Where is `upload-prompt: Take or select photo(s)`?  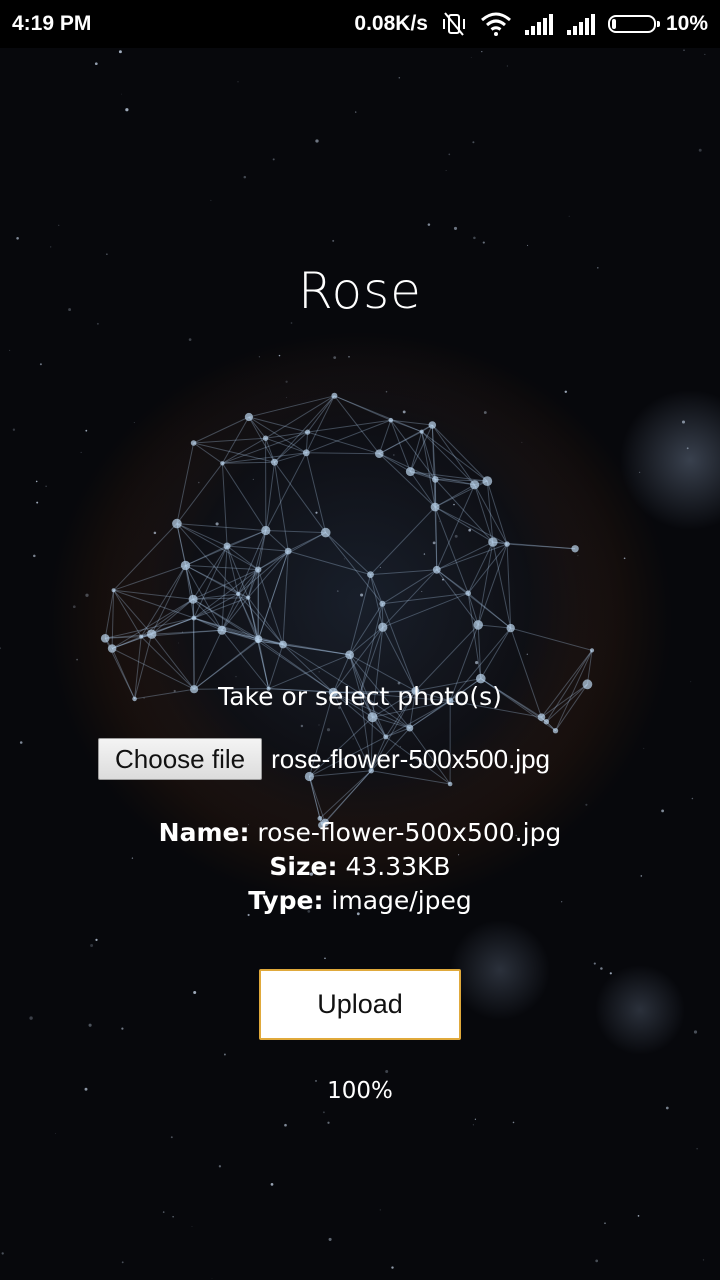
upload-prompt: Take or select photo(s) is located at coordinates (360, 696).